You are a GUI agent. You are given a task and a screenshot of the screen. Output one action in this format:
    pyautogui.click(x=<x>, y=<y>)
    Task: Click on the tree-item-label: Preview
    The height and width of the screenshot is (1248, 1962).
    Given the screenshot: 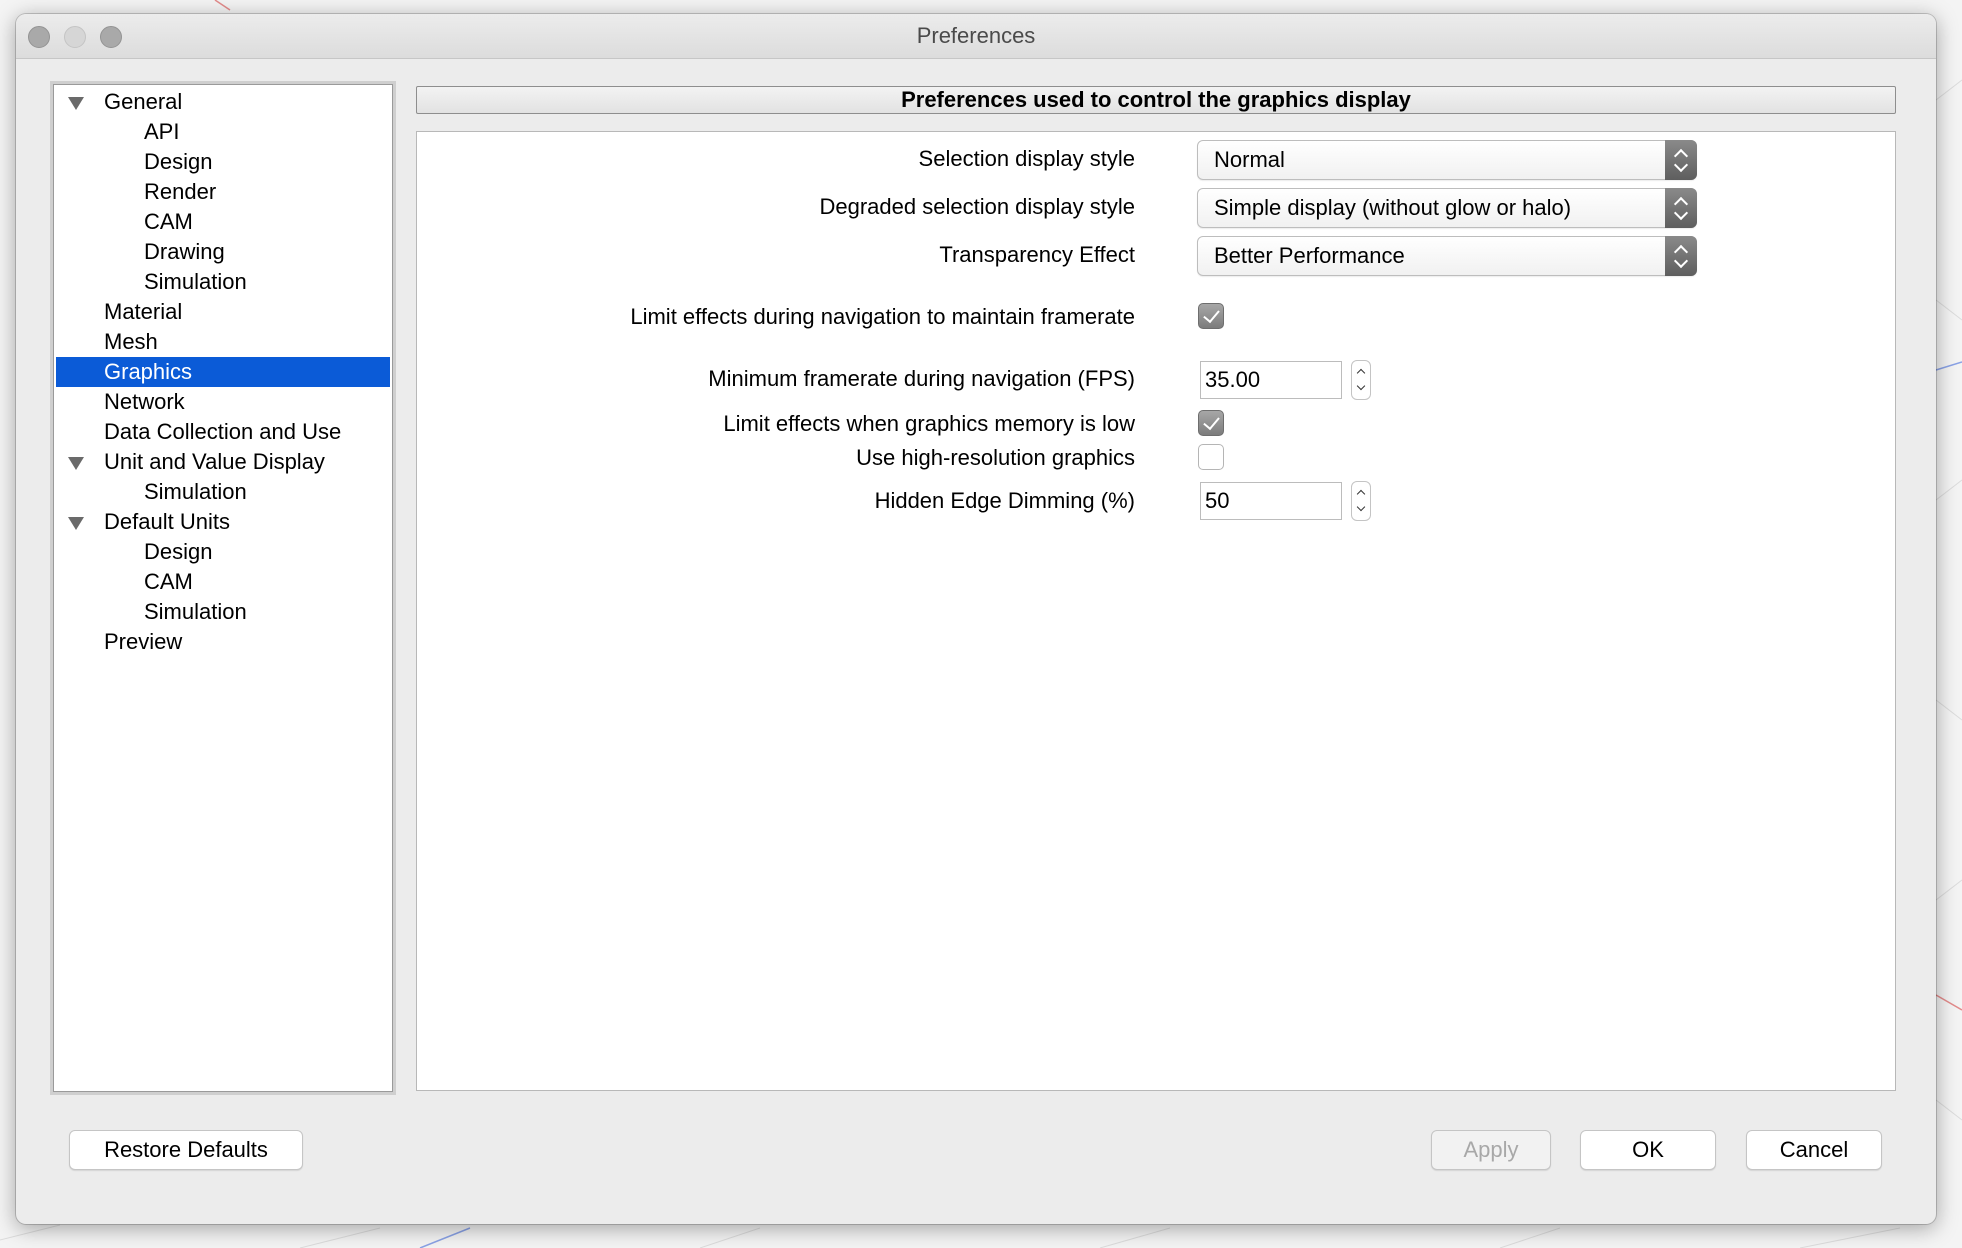 What is the action you would take?
    pyautogui.click(x=143, y=641)
    